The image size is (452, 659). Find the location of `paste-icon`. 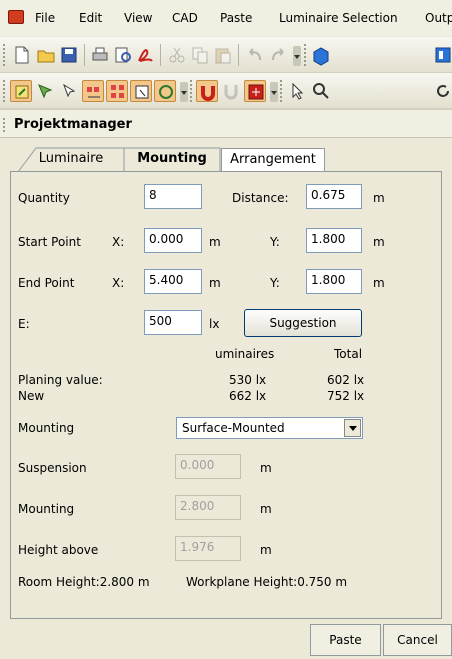

paste-icon is located at coordinates (223, 55).